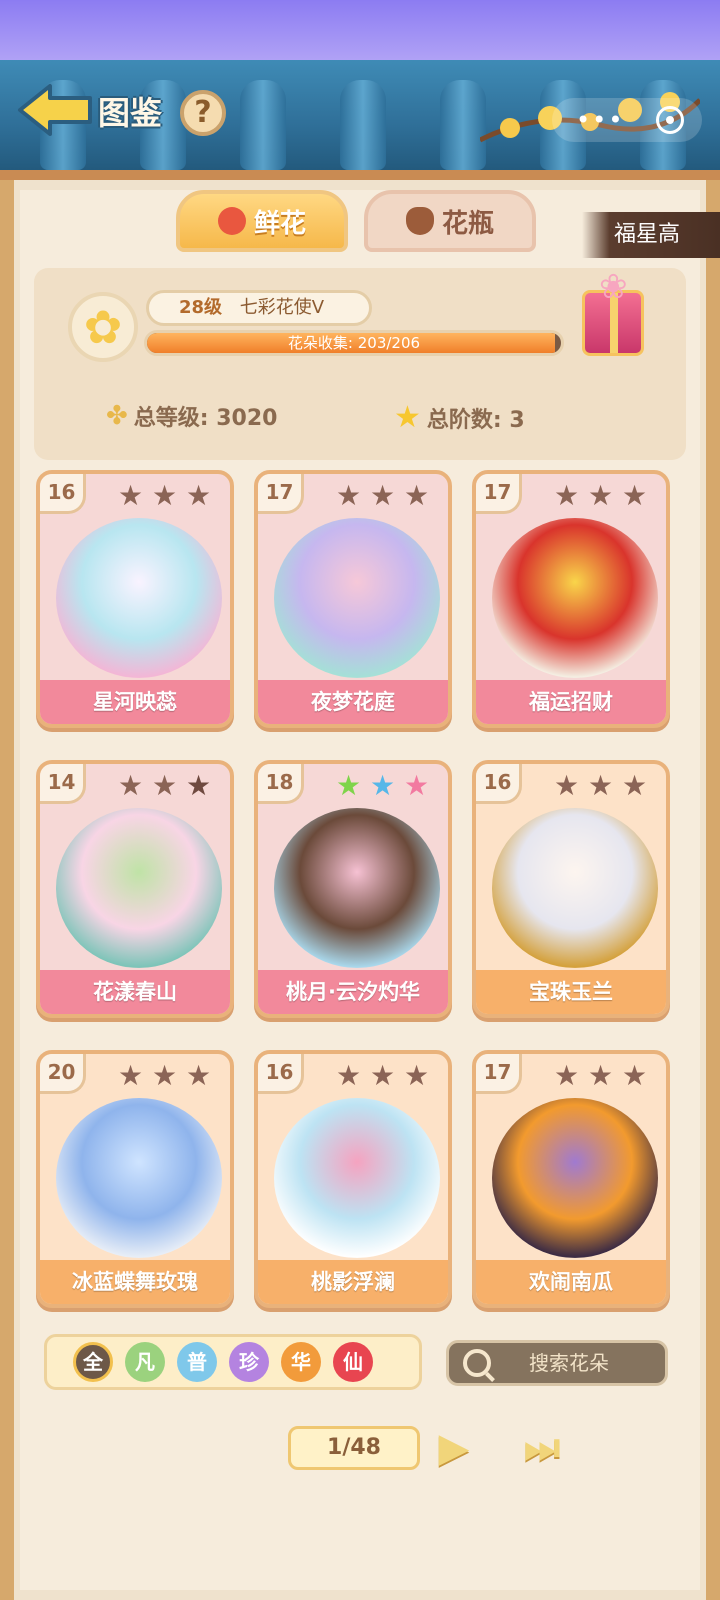 The height and width of the screenshot is (1600, 720). Describe the element at coordinates (450, 221) in the screenshot. I see `tab-vases: 花瓶` at that location.